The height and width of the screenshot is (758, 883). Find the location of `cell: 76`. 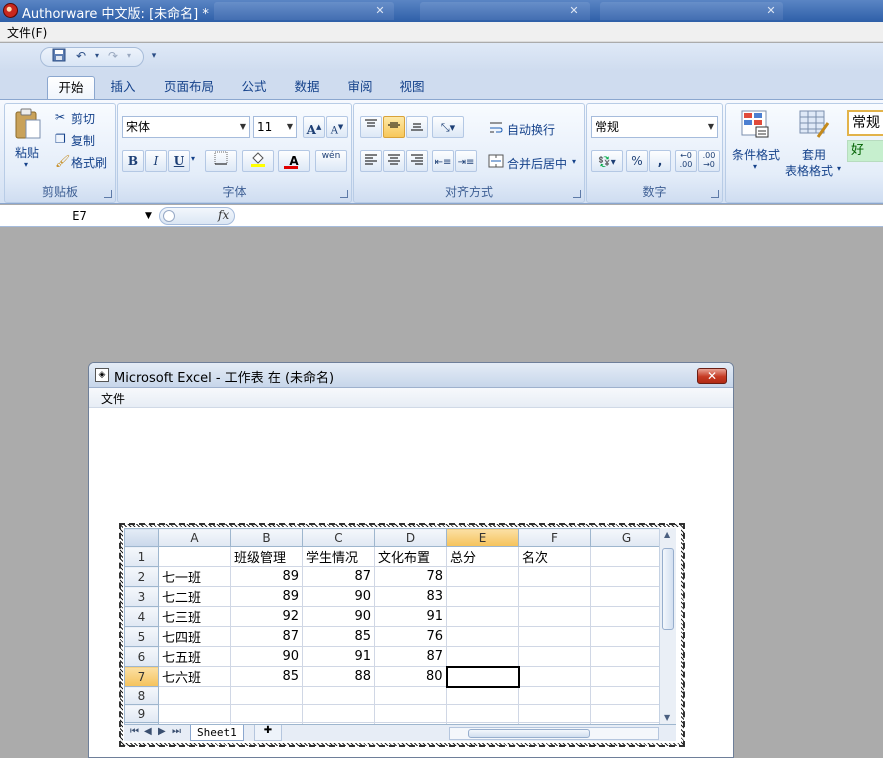

cell: 76 is located at coordinates (410, 636).